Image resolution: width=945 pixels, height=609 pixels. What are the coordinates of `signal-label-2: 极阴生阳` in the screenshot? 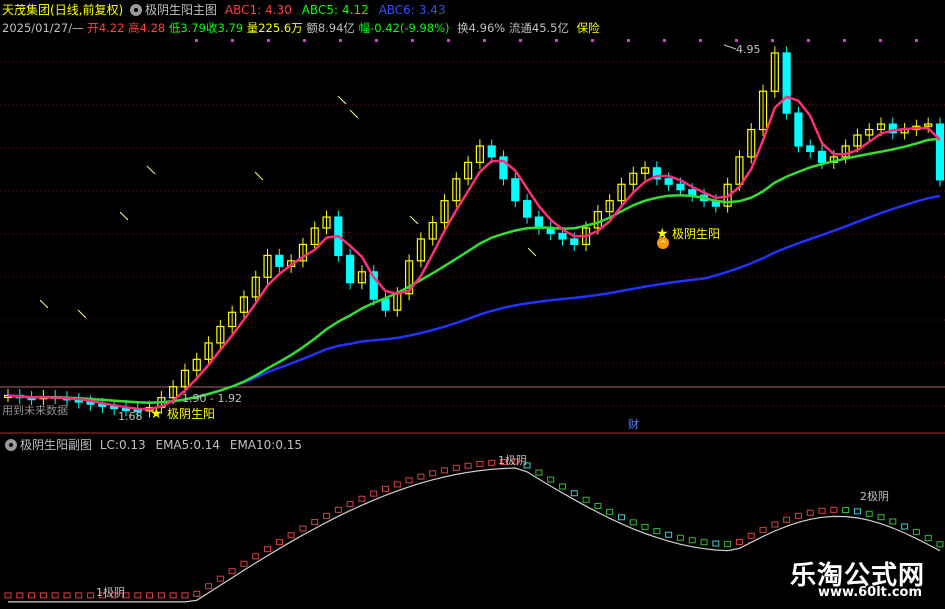 It's located at (696, 234).